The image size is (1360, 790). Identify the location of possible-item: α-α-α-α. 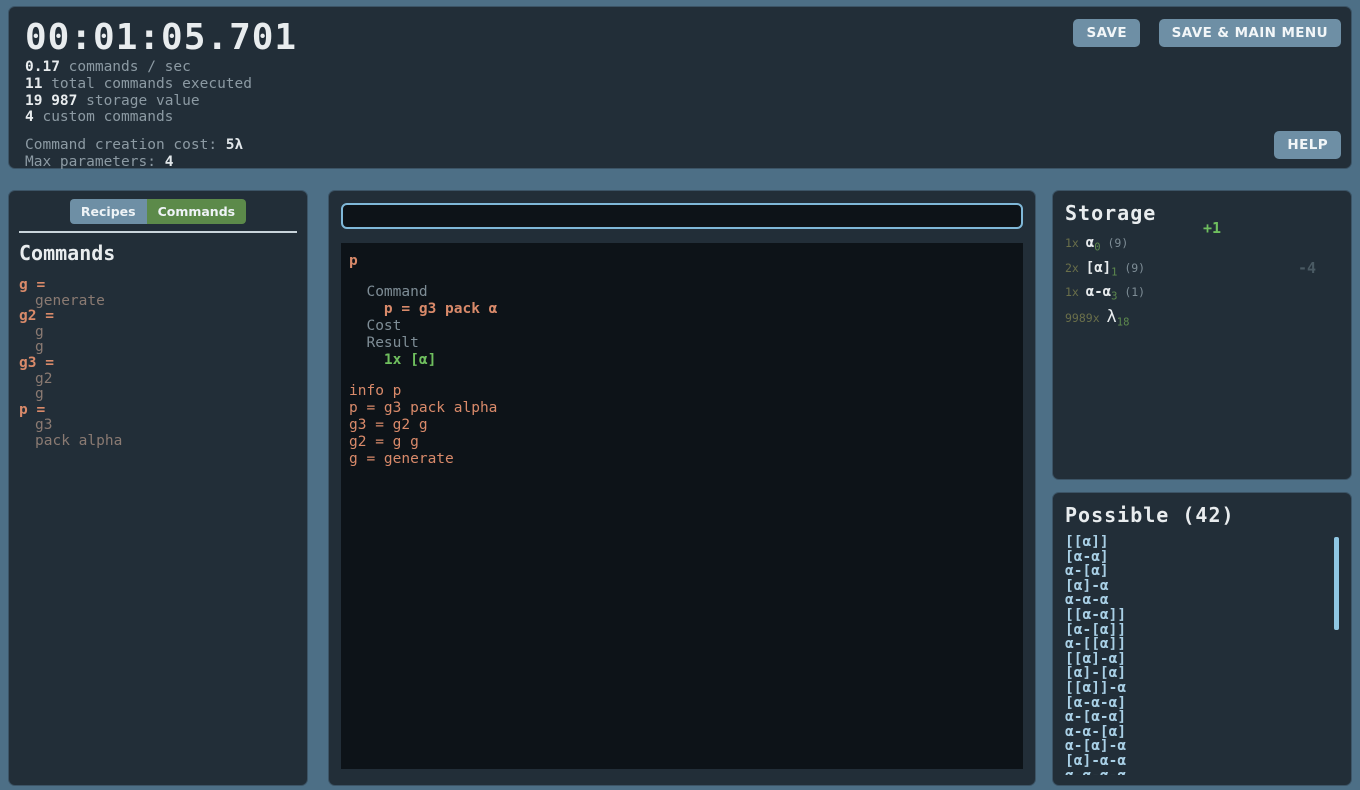
(1202, 771).